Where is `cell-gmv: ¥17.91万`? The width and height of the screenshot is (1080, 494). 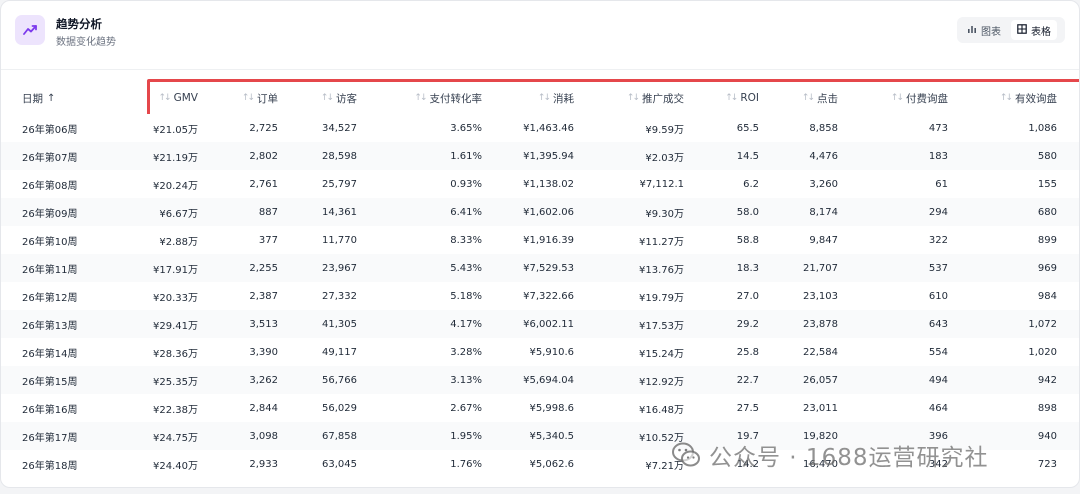
cell-gmv: ¥17.91万 is located at coordinates (175, 270).